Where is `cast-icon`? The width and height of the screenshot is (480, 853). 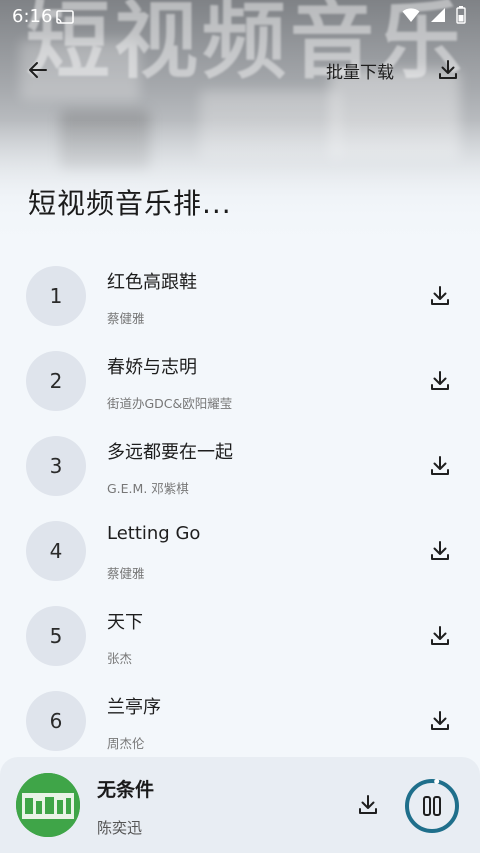
cast-icon is located at coordinates (65, 18).